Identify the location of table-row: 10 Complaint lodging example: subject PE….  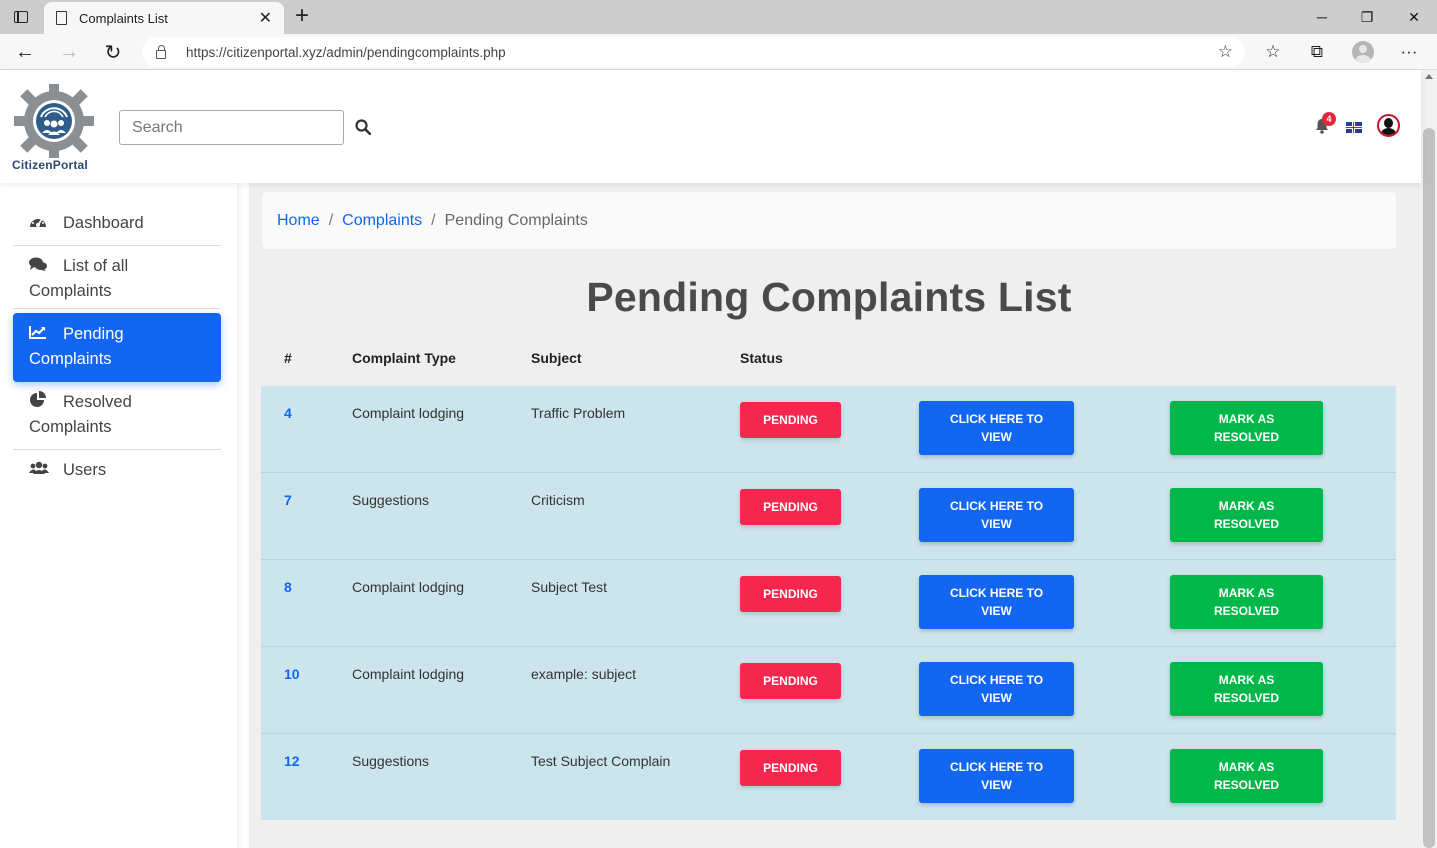
(828, 690).